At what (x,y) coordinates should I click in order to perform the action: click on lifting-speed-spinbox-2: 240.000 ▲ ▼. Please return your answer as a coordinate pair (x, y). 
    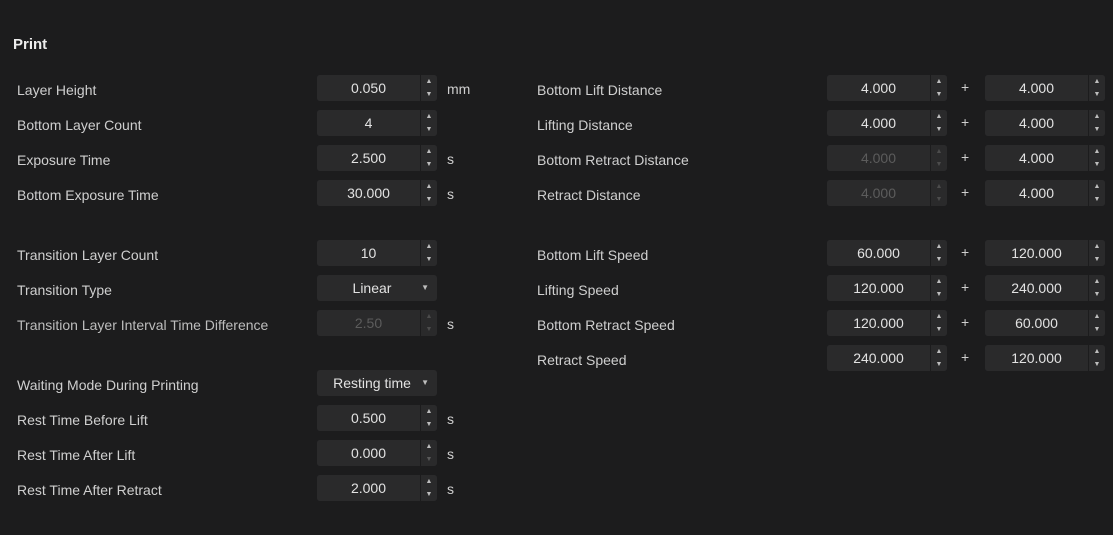
    Looking at the image, I should click on (1045, 288).